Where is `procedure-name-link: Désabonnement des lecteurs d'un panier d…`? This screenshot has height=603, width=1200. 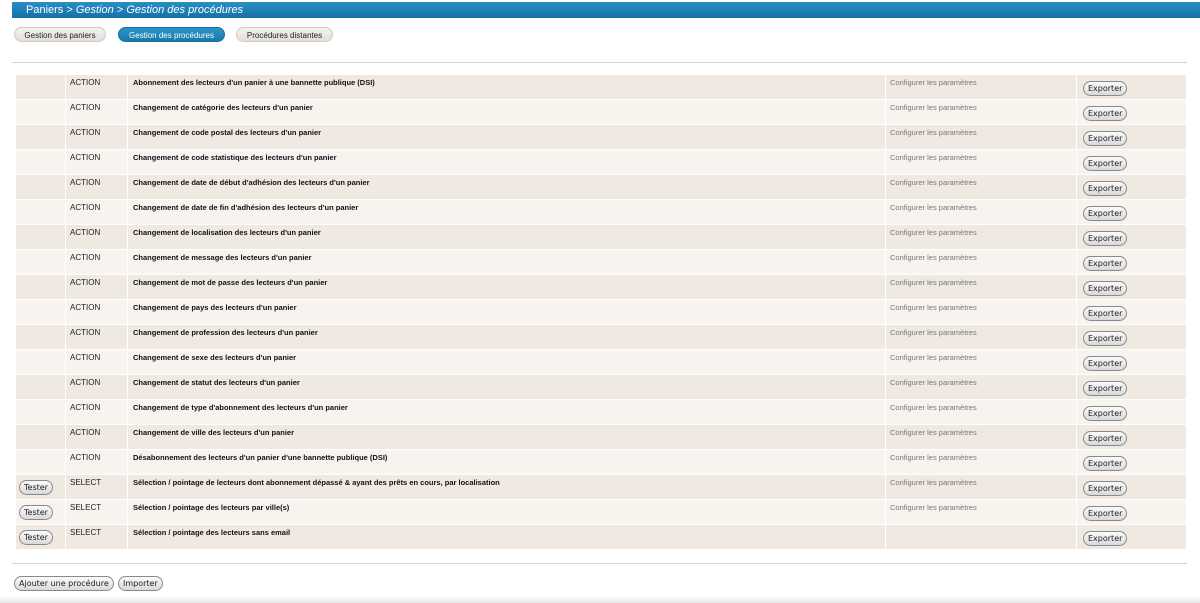 procedure-name-link: Désabonnement des lecteurs d'un panier d… is located at coordinates (506, 462).